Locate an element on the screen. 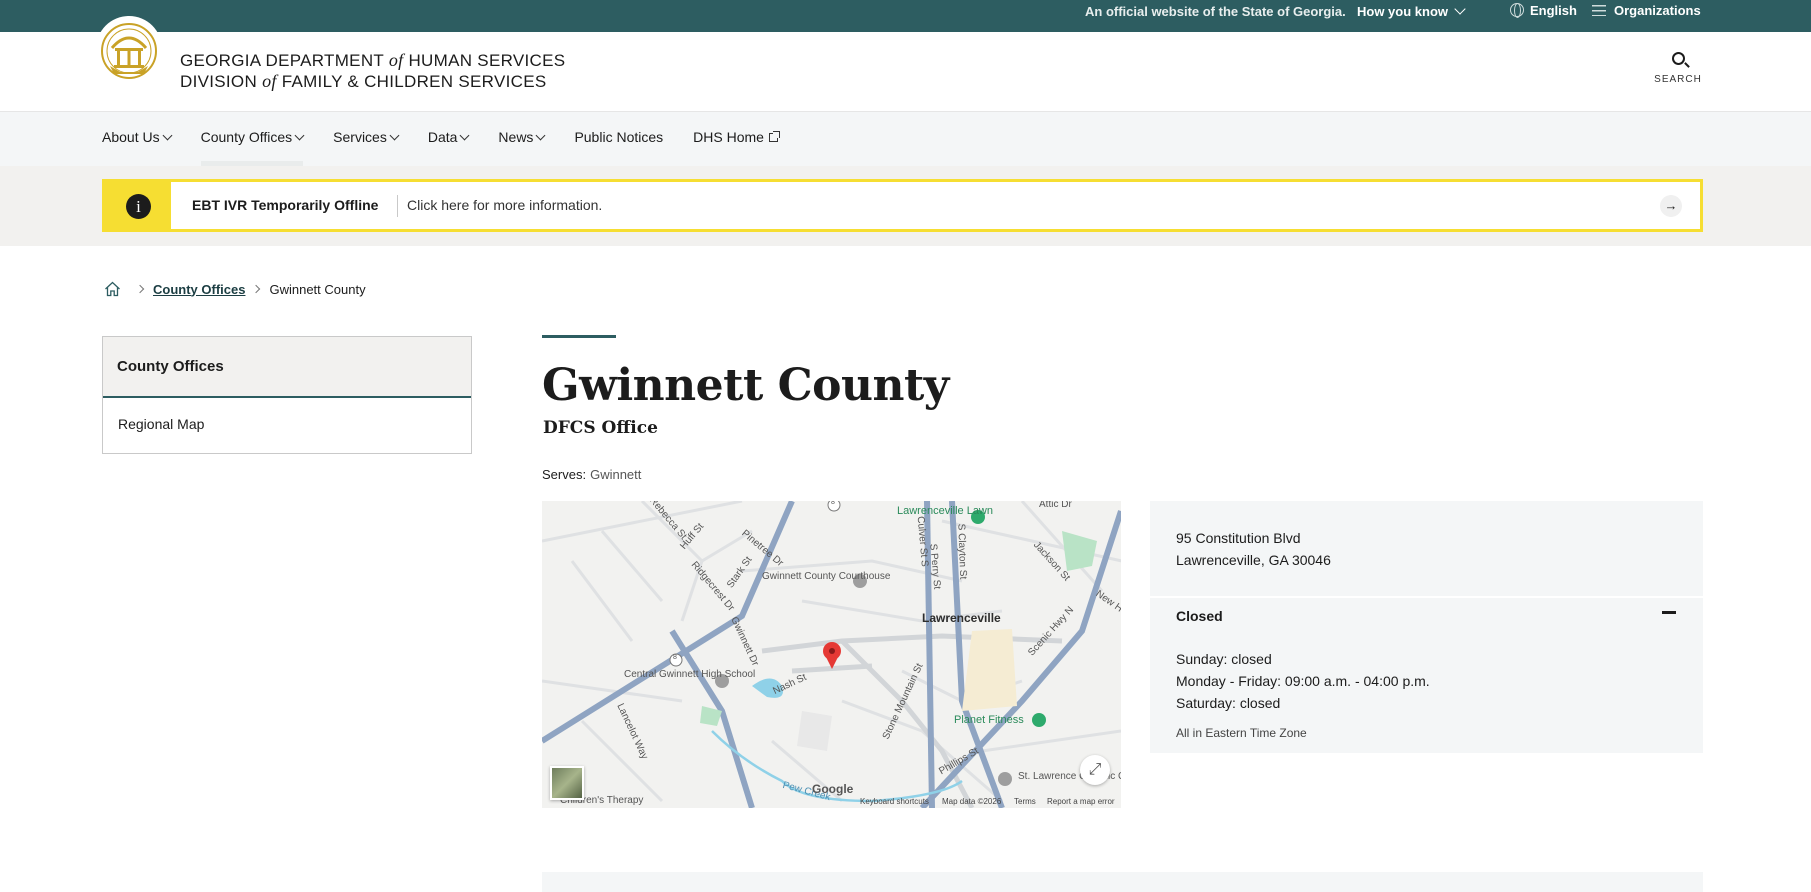 The image size is (1811, 892). hours-line: Monday - Friday: 09:00 a.m. - 04:00 p.m. is located at coordinates (1303, 681).